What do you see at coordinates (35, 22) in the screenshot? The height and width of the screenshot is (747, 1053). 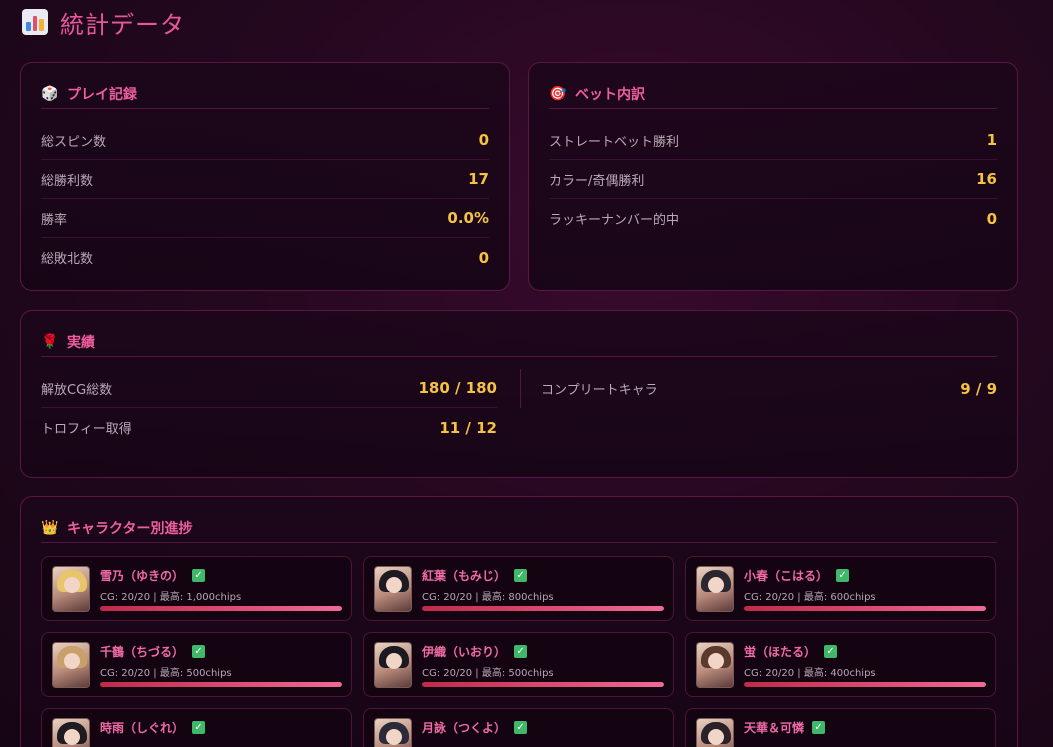 I see `bar-chart-icon` at bounding box center [35, 22].